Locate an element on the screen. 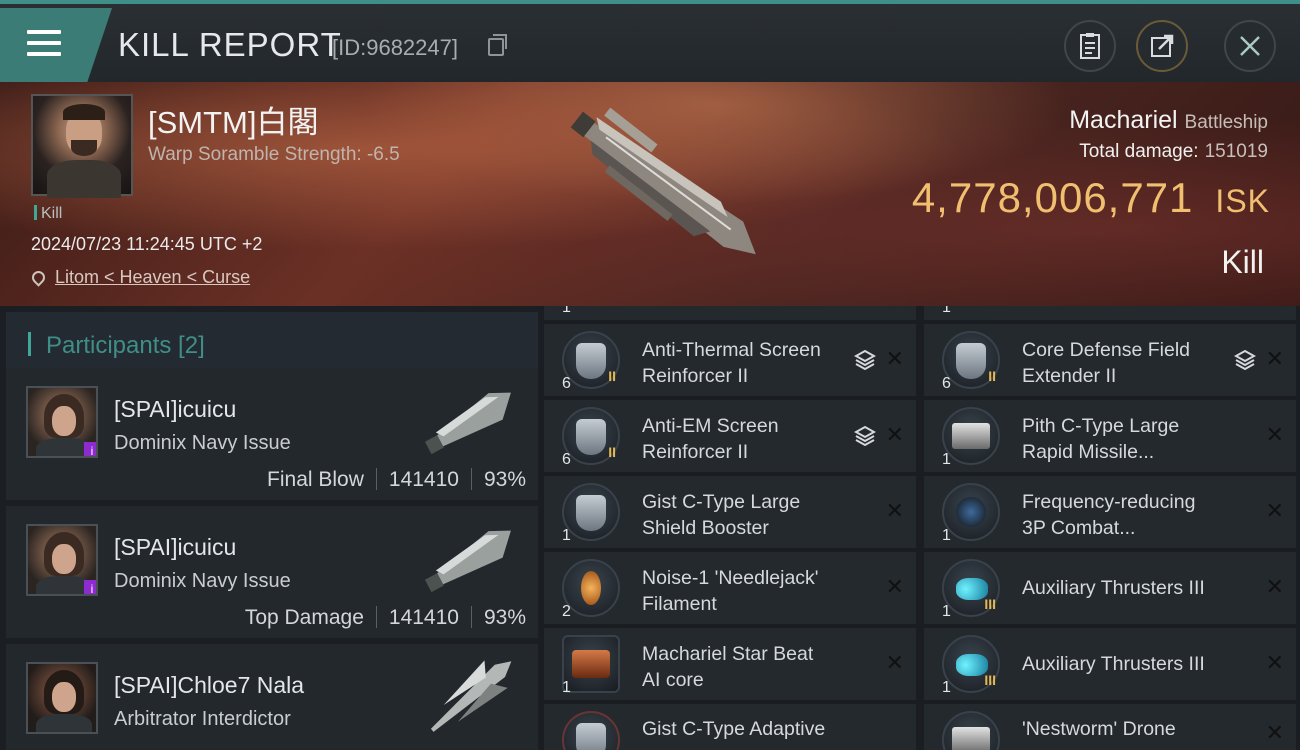 The image size is (1300, 750). module-item: Gist C-Type Adaptive is located at coordinates (730, 727).